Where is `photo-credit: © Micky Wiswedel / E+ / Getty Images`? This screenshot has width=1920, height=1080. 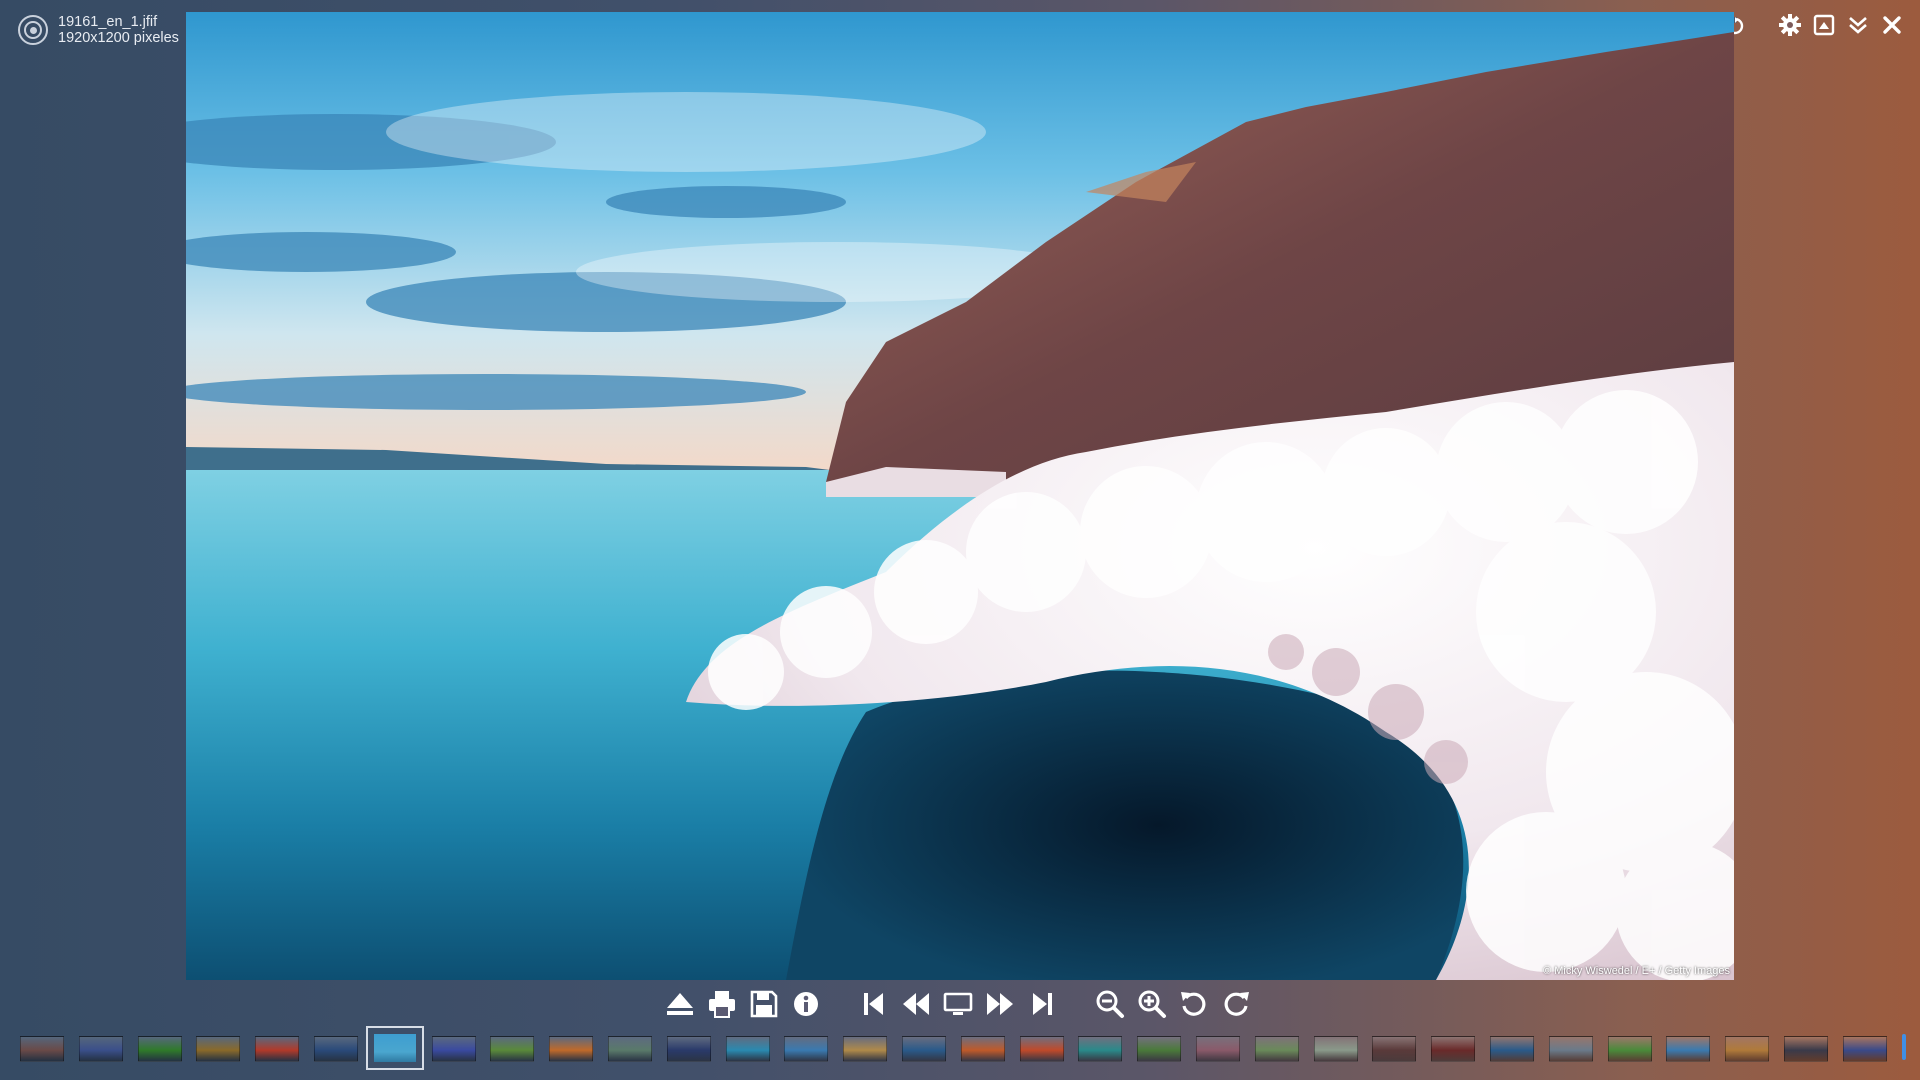 photo-credit: © Micky Wiswedel / E+ / Getty Images is located at coordinates (1636, 971).